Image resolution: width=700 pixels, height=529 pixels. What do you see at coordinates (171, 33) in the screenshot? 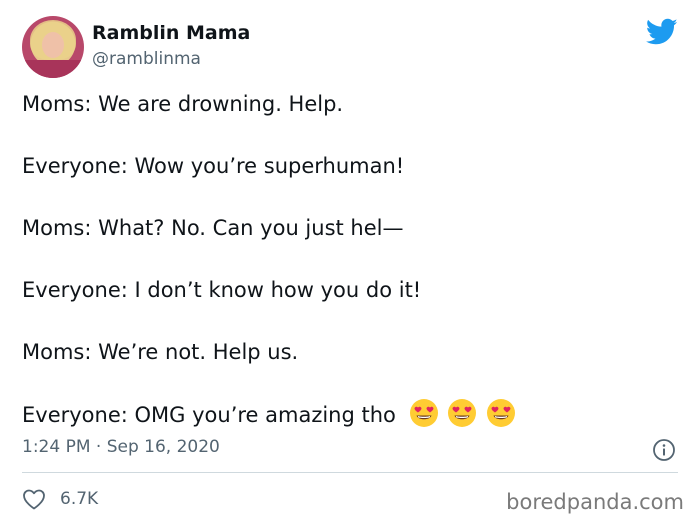
I see `author-name: Ramblin Mama` at bounding box center [171, 33].